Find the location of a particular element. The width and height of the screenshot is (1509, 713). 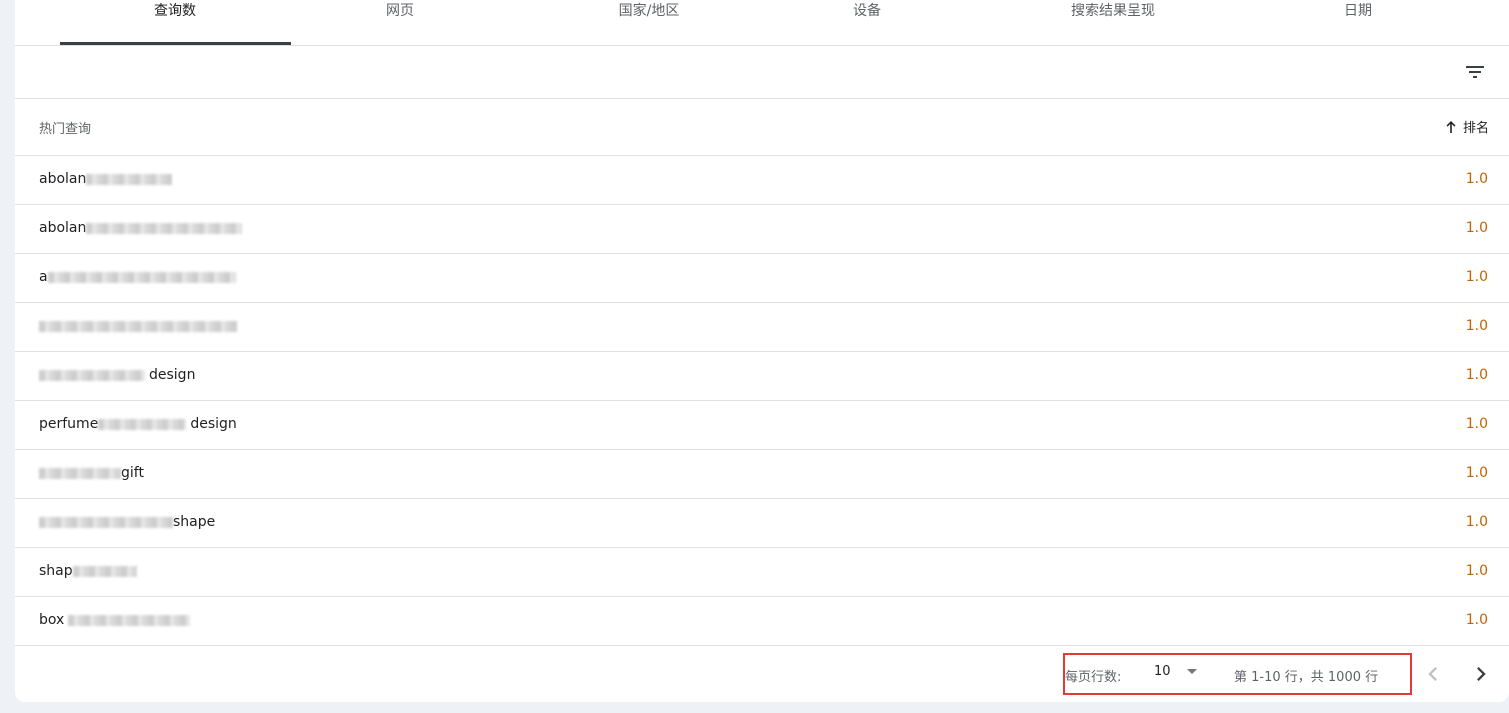

table-row: 1.0 is located at coordinates (762, 327).